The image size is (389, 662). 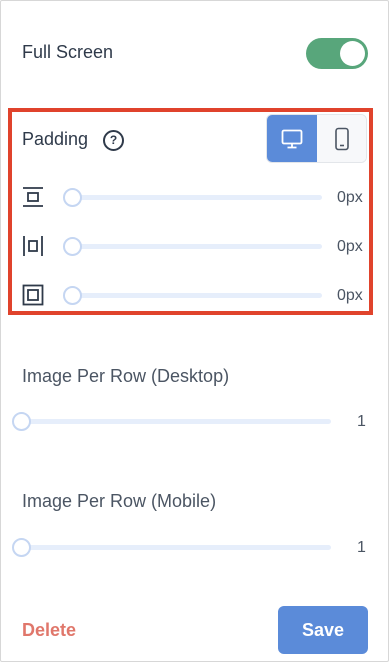 I want to click on help-icon: ?, so click(x=113, y=140).